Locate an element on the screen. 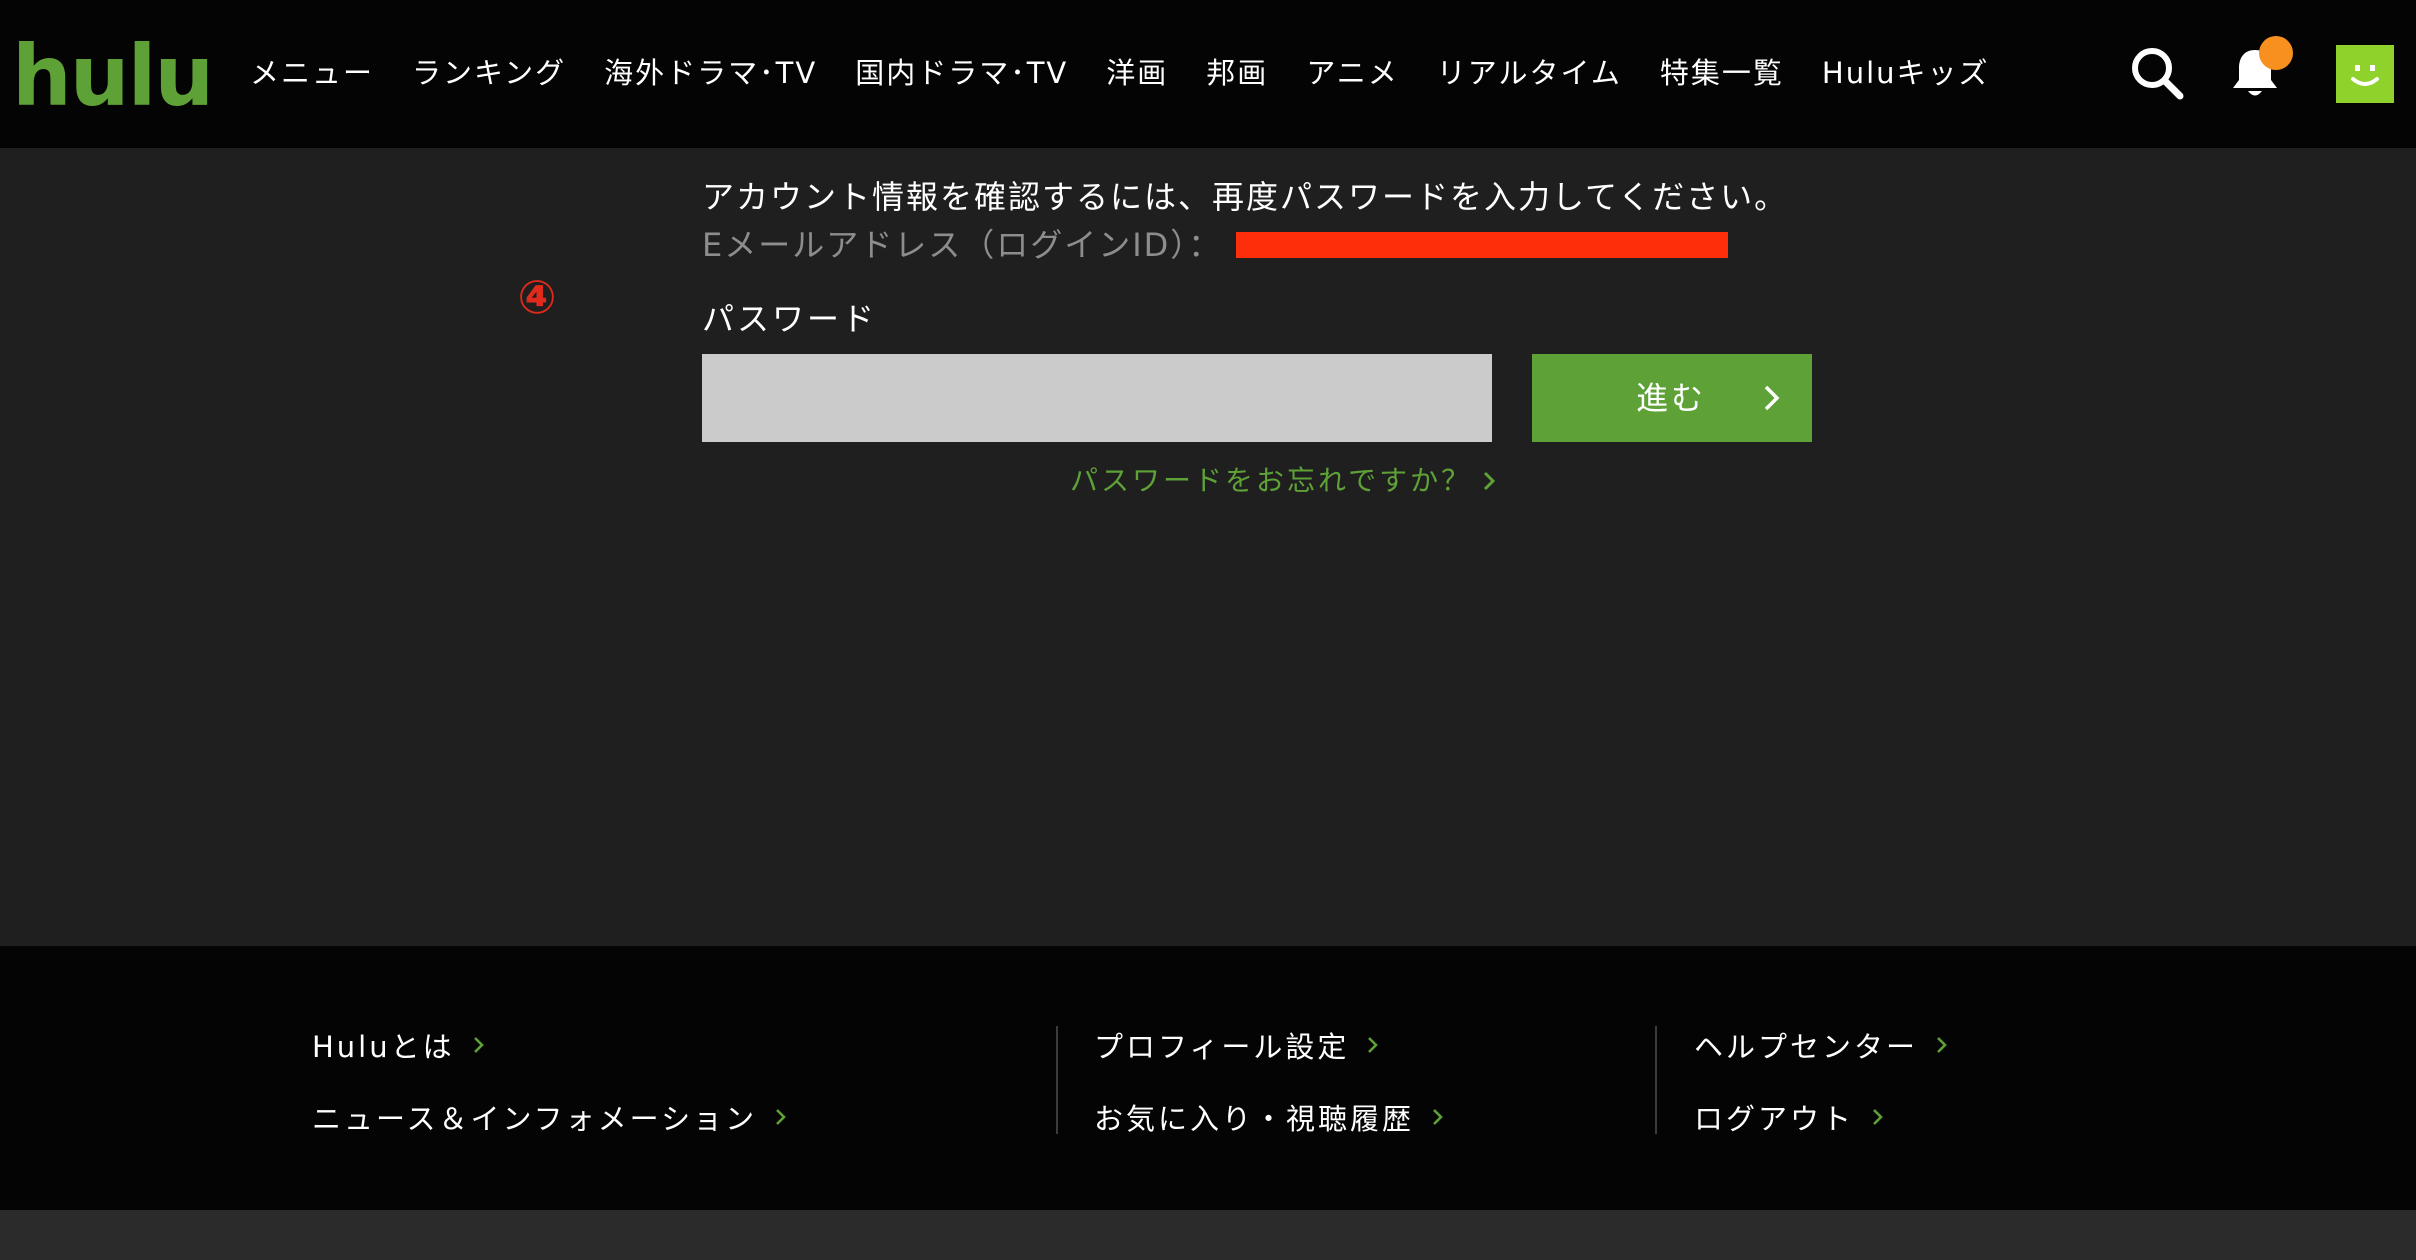  footer-link-logout: ログアウト is located at coordinates (1823, 1117).